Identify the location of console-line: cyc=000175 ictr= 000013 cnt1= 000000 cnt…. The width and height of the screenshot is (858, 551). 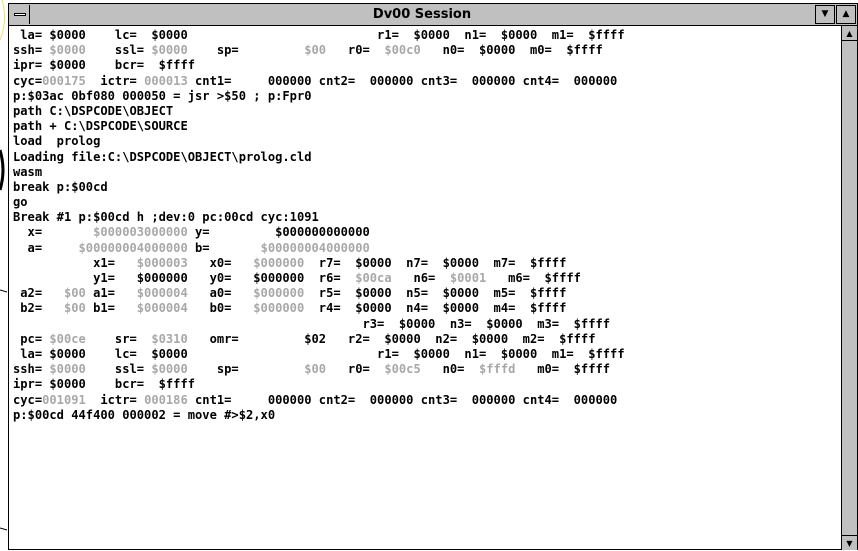
(427, 81).